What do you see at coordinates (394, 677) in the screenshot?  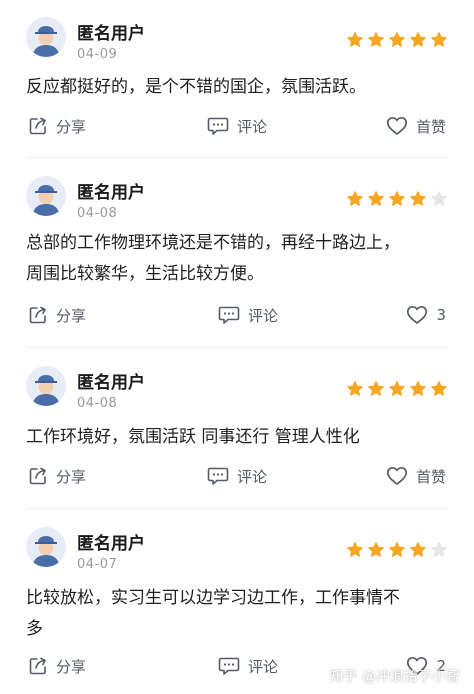 I see `watermark: 知乎 @冲浪拾子小智` at bounding box center [394, 677].